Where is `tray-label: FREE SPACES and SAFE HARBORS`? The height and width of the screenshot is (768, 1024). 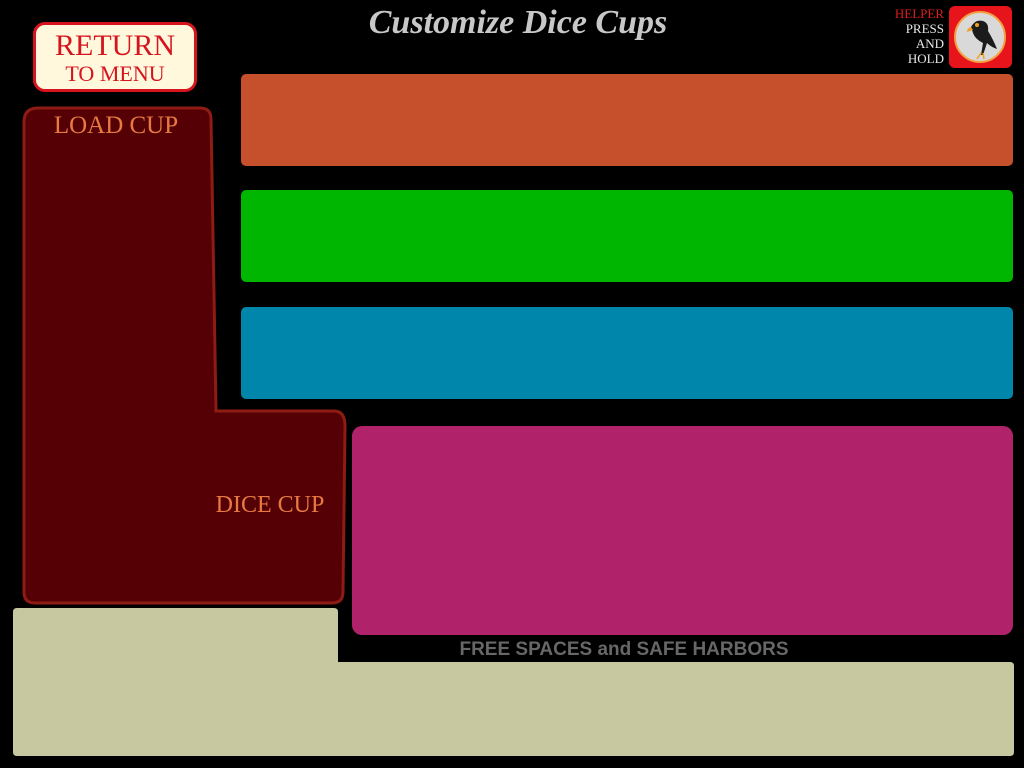 tray-label: FREE SPACES and SAFE HARBORS is located at coordinates (624, 649).